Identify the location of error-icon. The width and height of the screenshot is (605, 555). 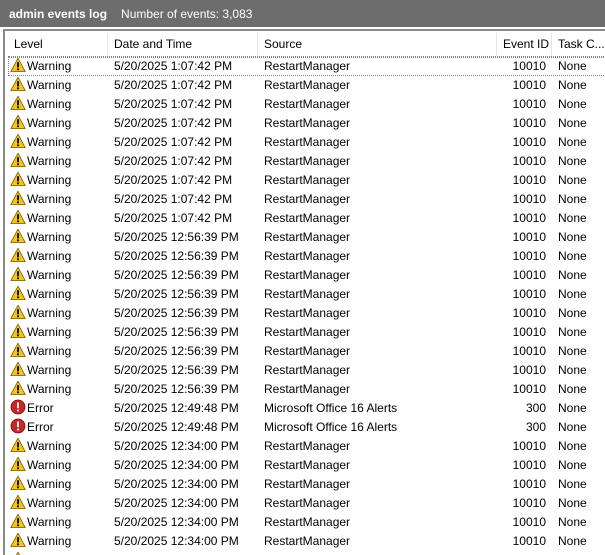
(18, 407).